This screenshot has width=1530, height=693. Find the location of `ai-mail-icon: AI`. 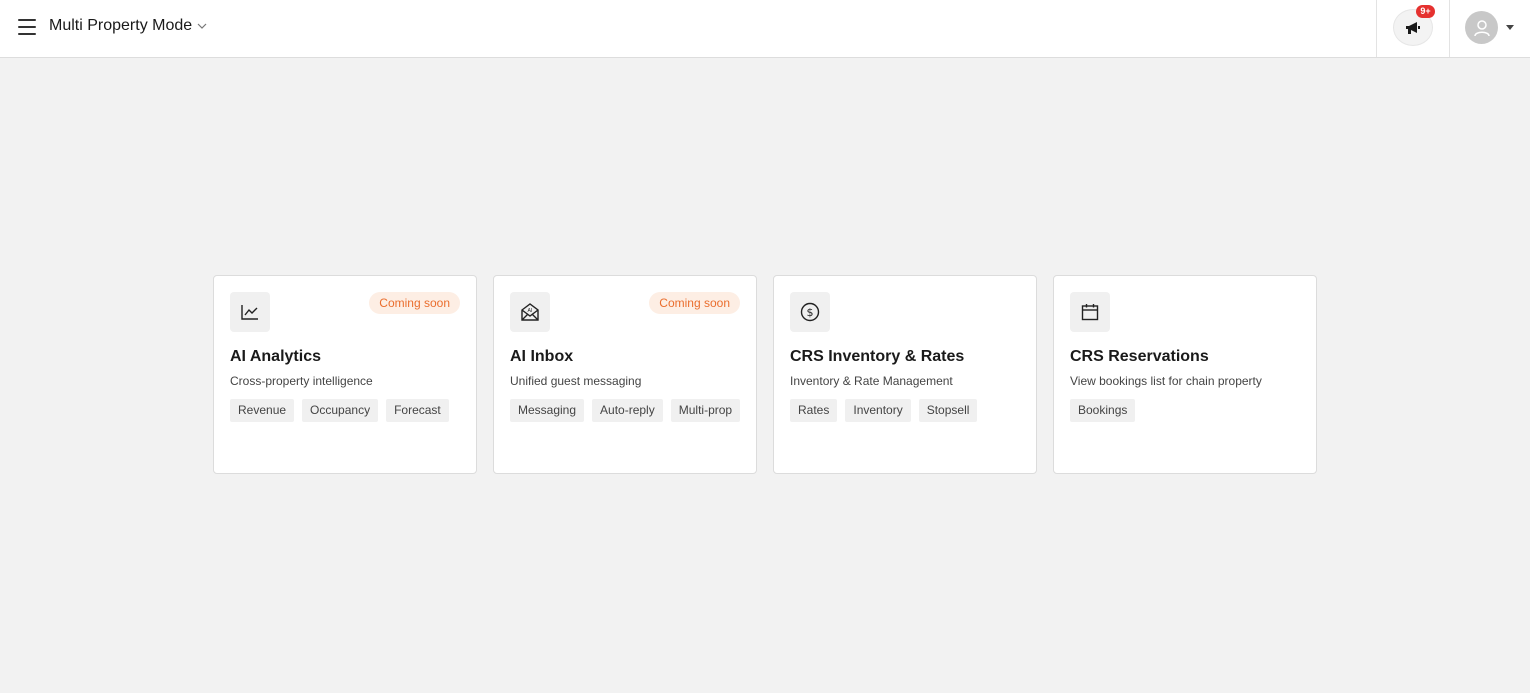

ai-mail-icon: AI is located at coordinates (530, 312).